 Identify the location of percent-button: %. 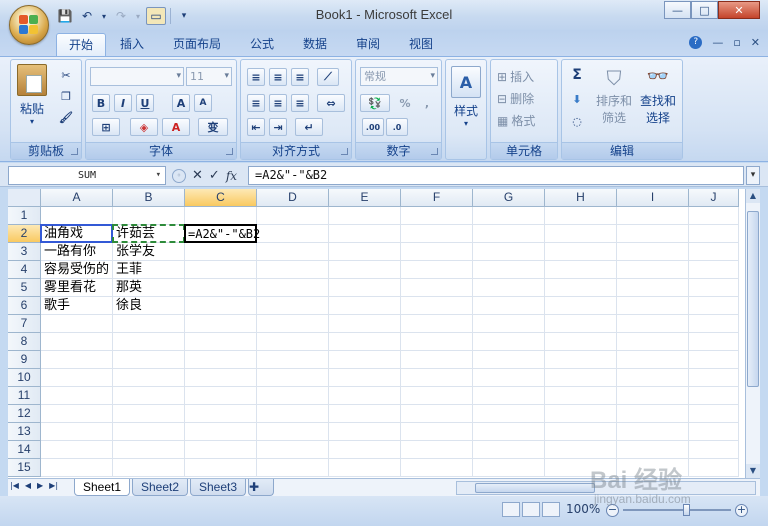
(405, 103).